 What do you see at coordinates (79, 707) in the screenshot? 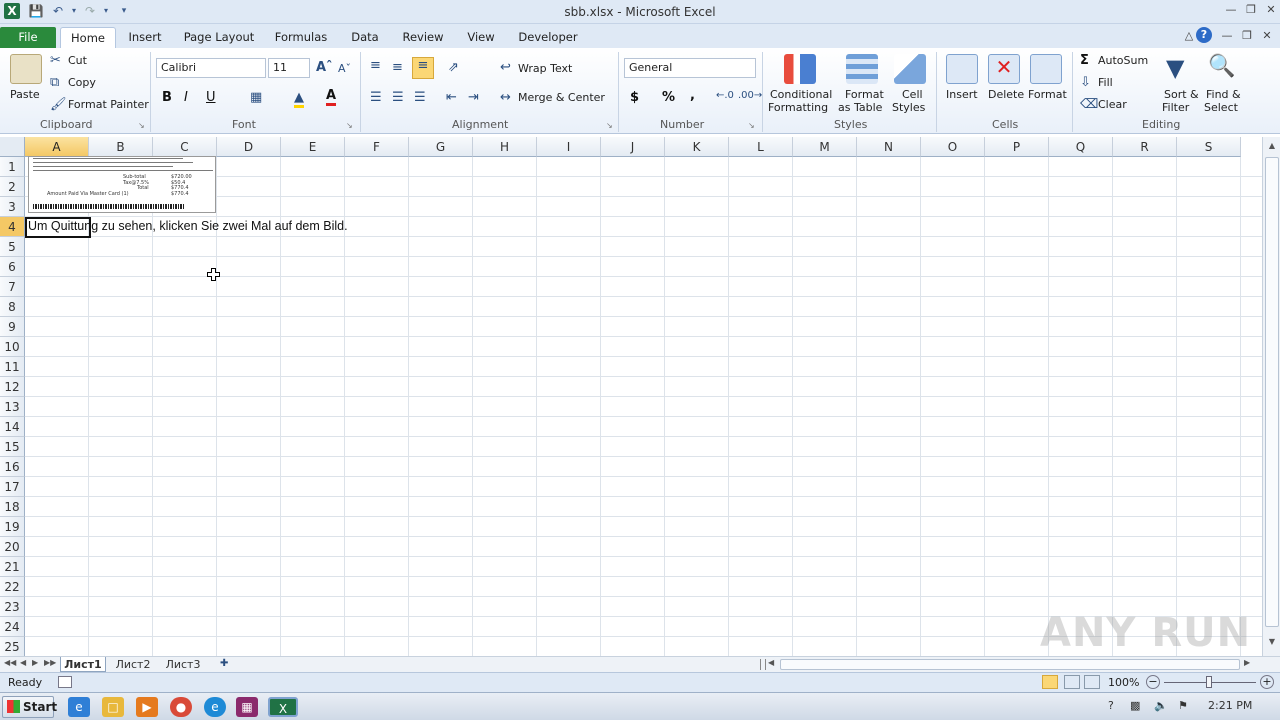
I see `ie-icon: e` at bounding box center [79, 707].